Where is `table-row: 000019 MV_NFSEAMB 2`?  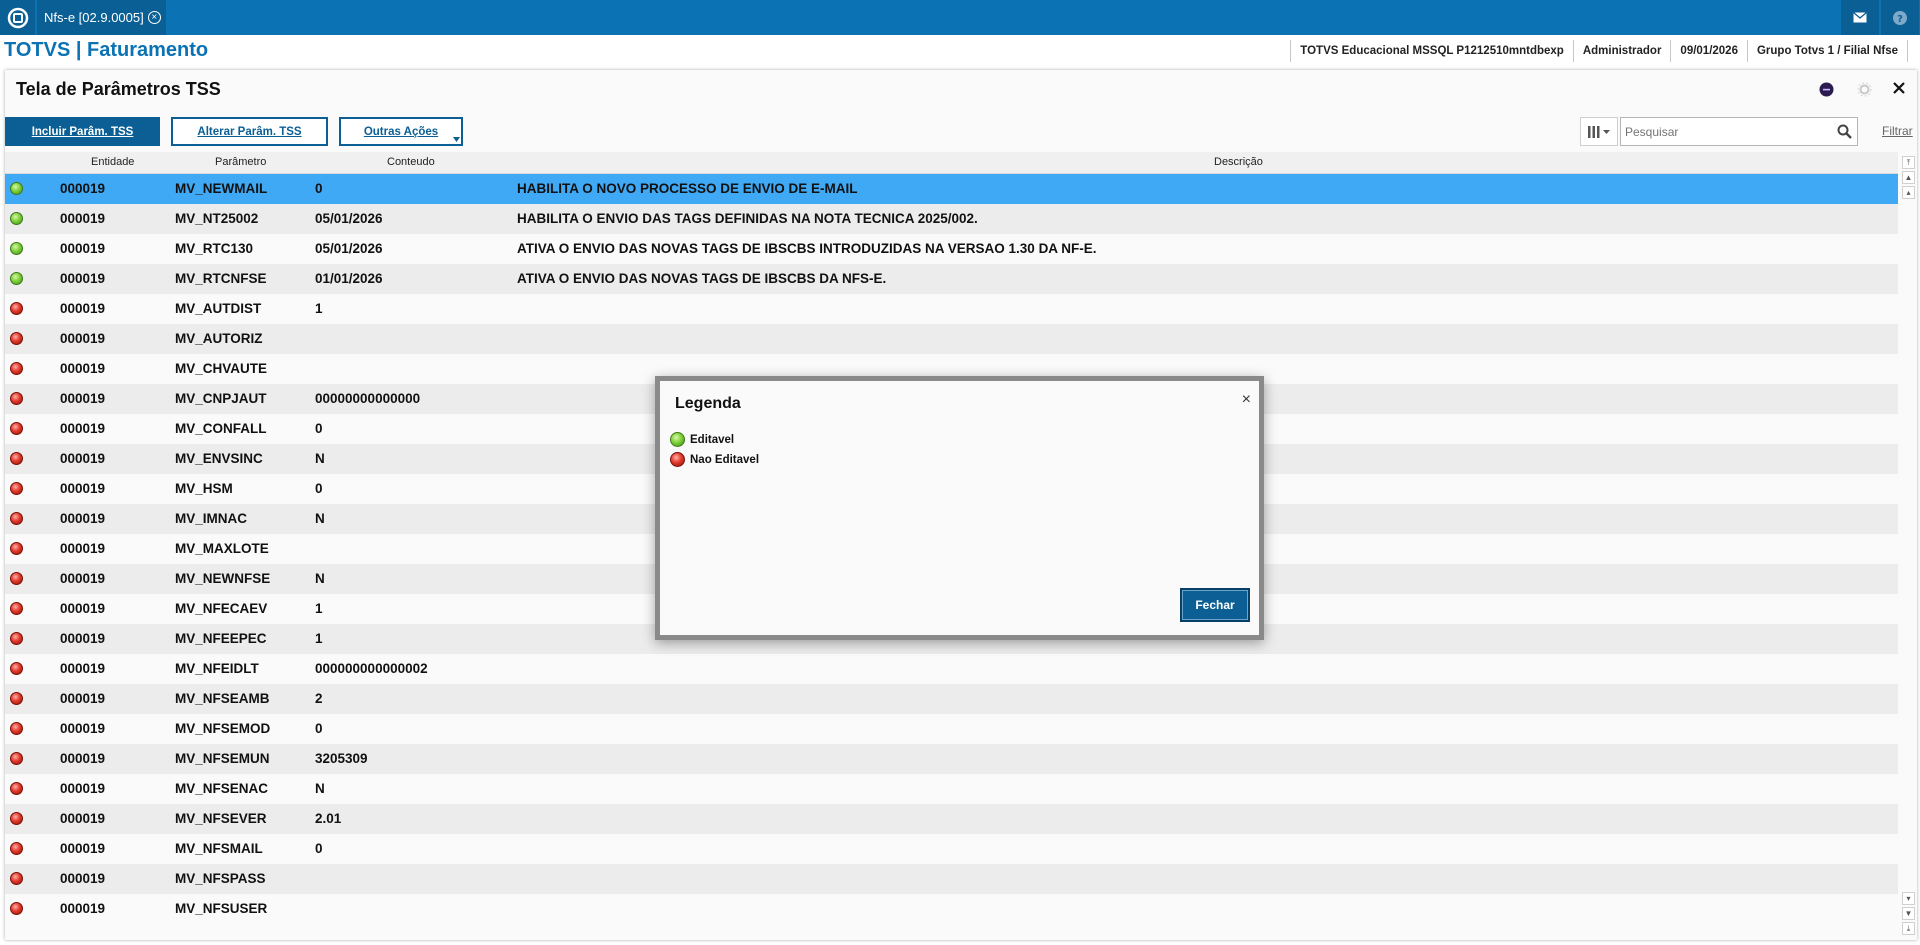
table-row: 000019 MV_NFSEAMB 2 is located at coordinates (951, 699).